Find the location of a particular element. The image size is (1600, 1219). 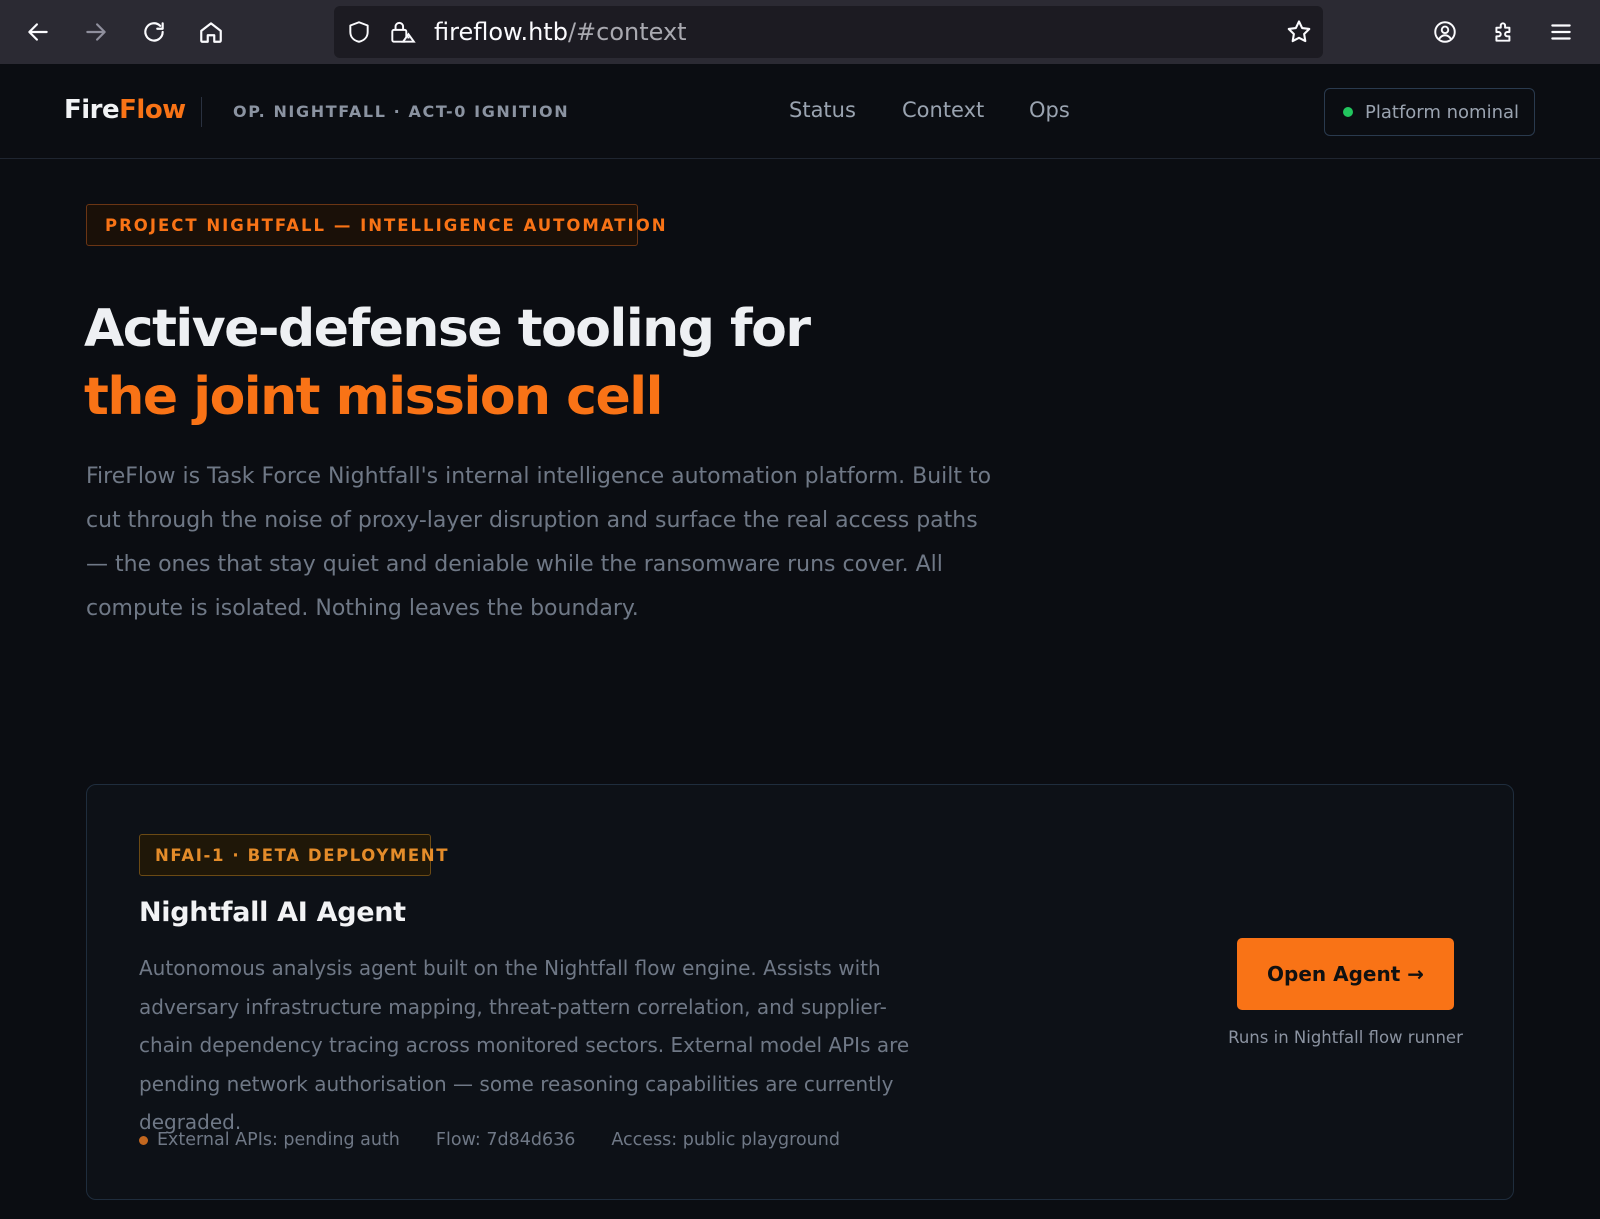

agent-title: Nightfall AI Agent is located at coordinates (272, 912).